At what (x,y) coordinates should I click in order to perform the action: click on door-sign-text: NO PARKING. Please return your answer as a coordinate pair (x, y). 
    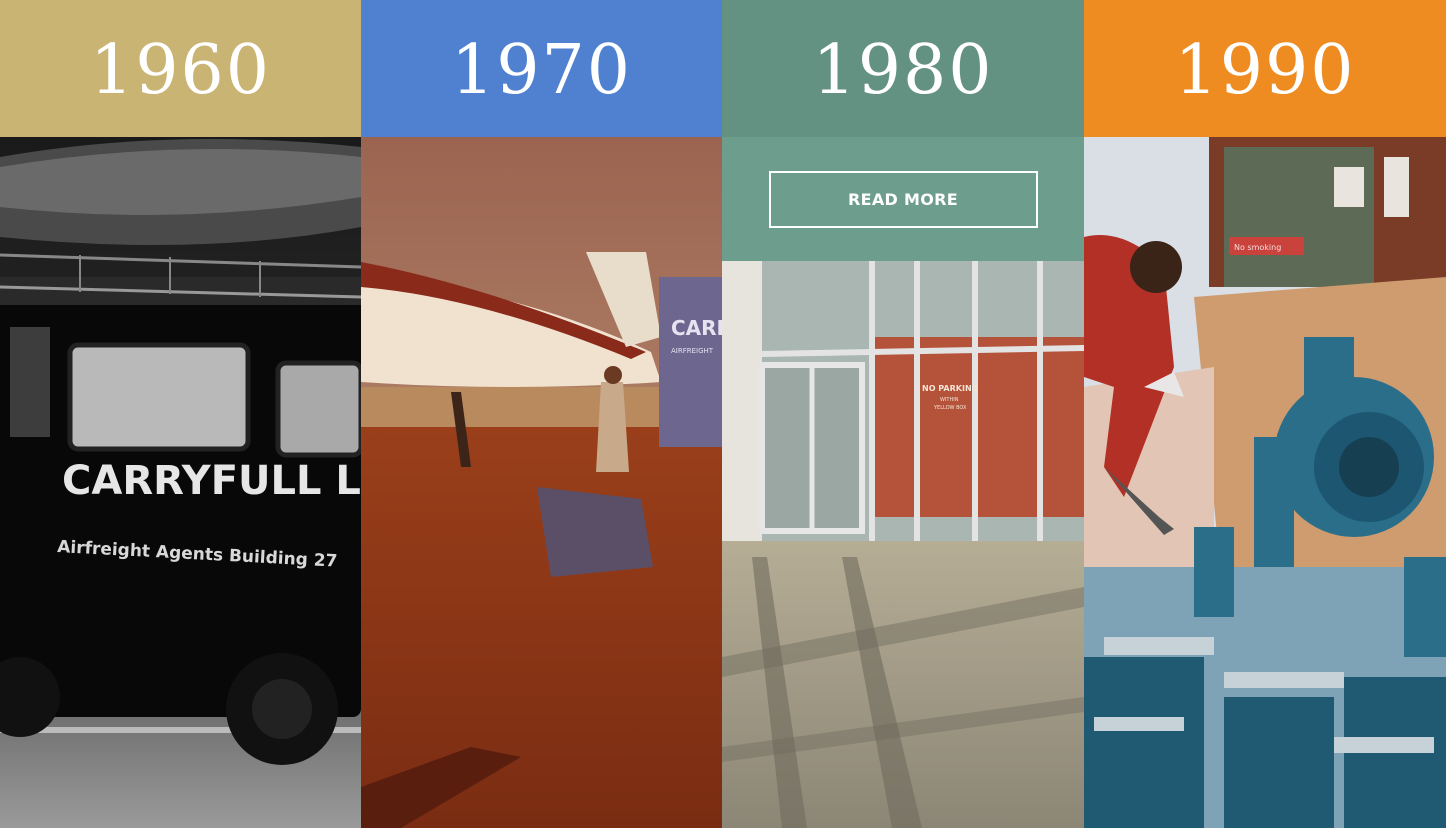
    Looking at the image, I should click on (950, 388).